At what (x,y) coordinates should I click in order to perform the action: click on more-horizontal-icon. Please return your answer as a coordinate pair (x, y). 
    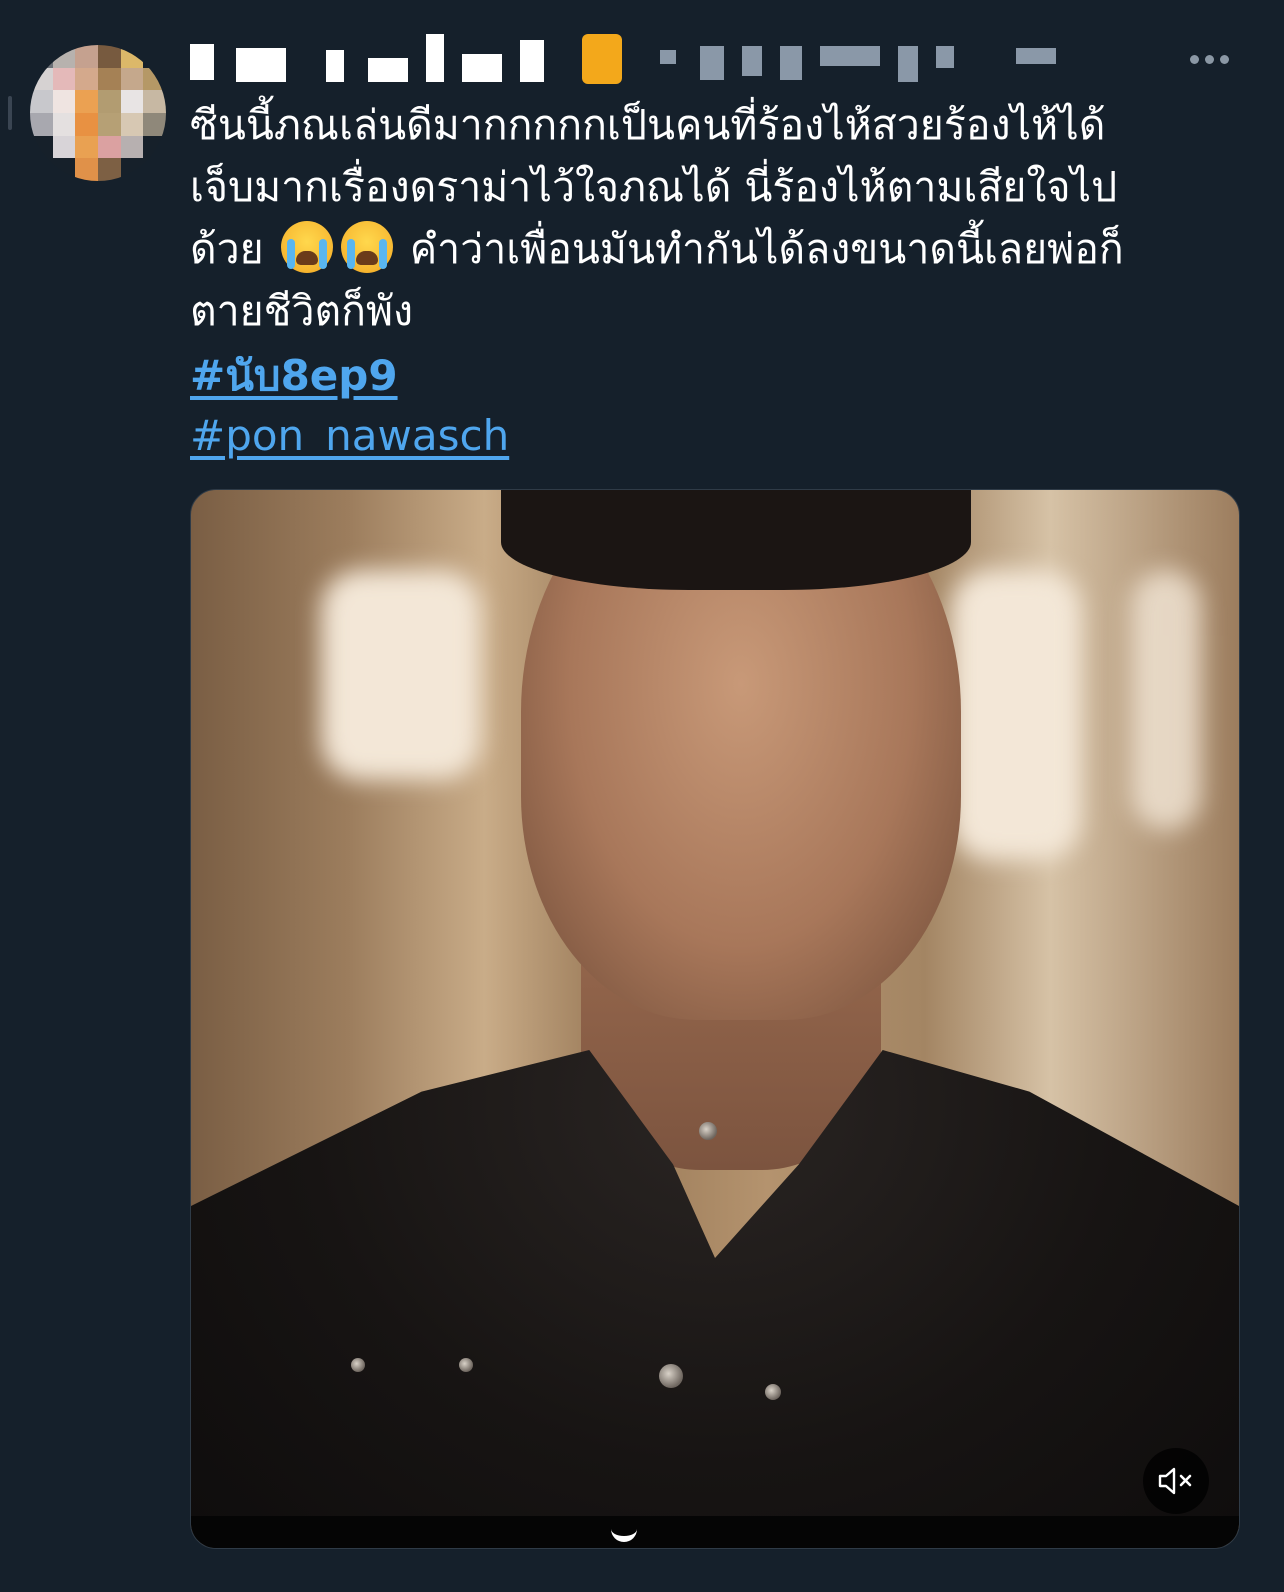
    Looking at the image, I should click on (1211, 59).